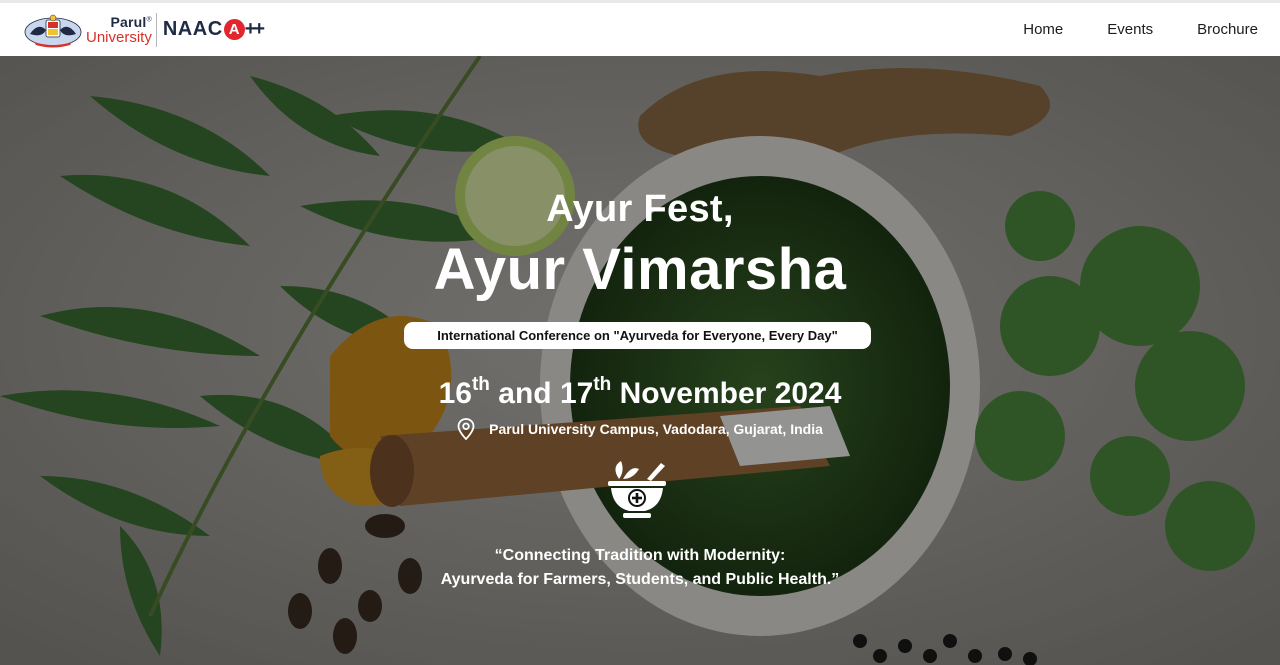  I want to click on event-dates: 16th and 17th November 2024, so click(640, 392).